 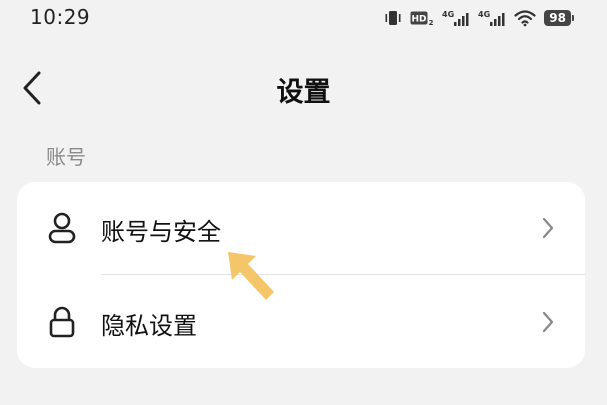 What do you see at coordinates (62, 228) in the screenshot?
I see `user-icon` at bounding box center [62, 228].